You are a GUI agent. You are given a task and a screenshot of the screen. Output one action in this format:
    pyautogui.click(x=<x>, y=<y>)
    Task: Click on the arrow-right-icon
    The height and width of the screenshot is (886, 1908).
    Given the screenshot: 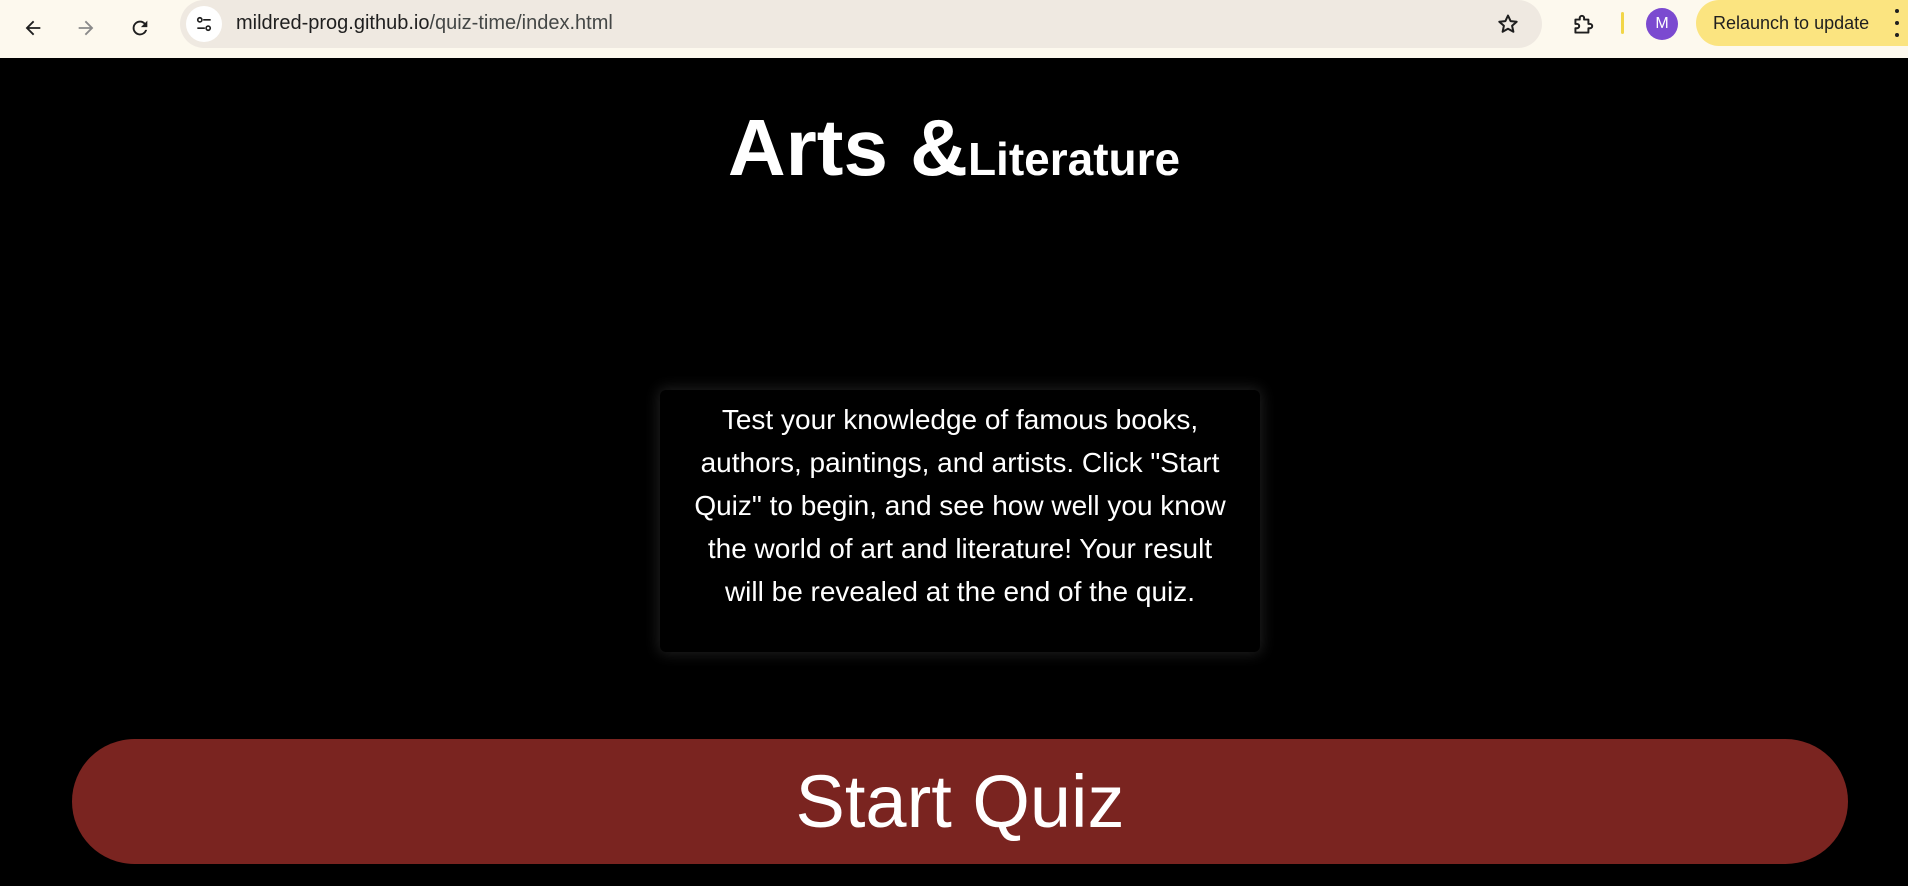 What is the action you would take?
    pyautogui.click(x=86, y=28)
    